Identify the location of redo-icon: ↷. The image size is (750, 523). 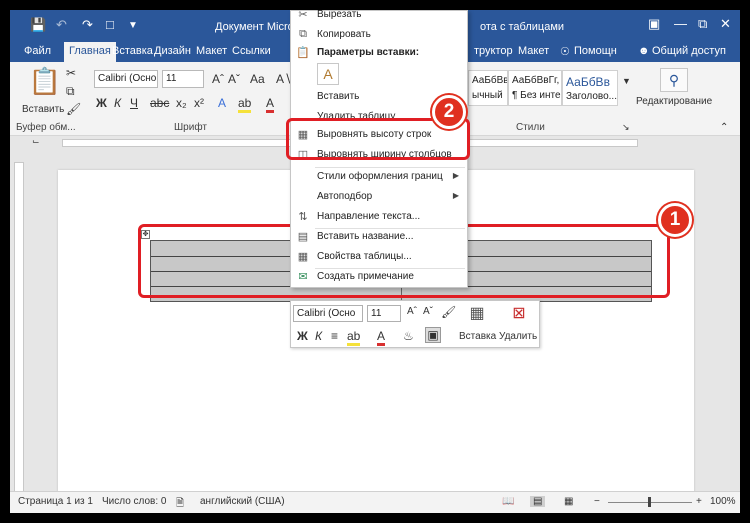
(87, 25).